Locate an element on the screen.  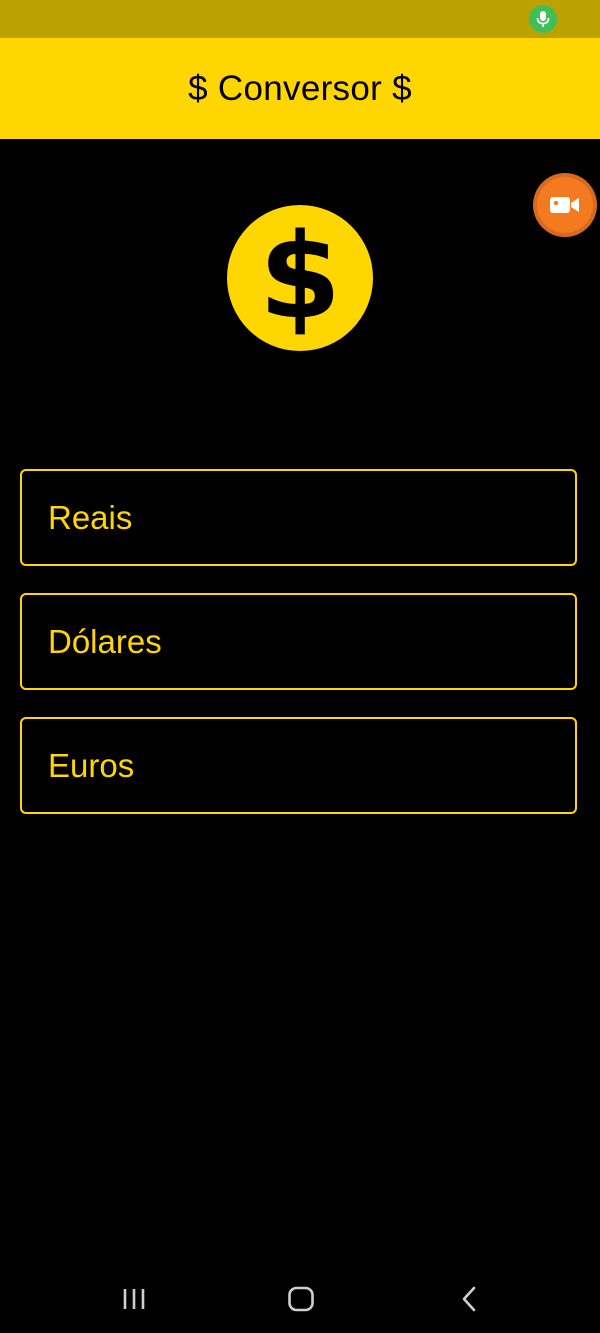
home-icon is located at coordinates (301, 1299).